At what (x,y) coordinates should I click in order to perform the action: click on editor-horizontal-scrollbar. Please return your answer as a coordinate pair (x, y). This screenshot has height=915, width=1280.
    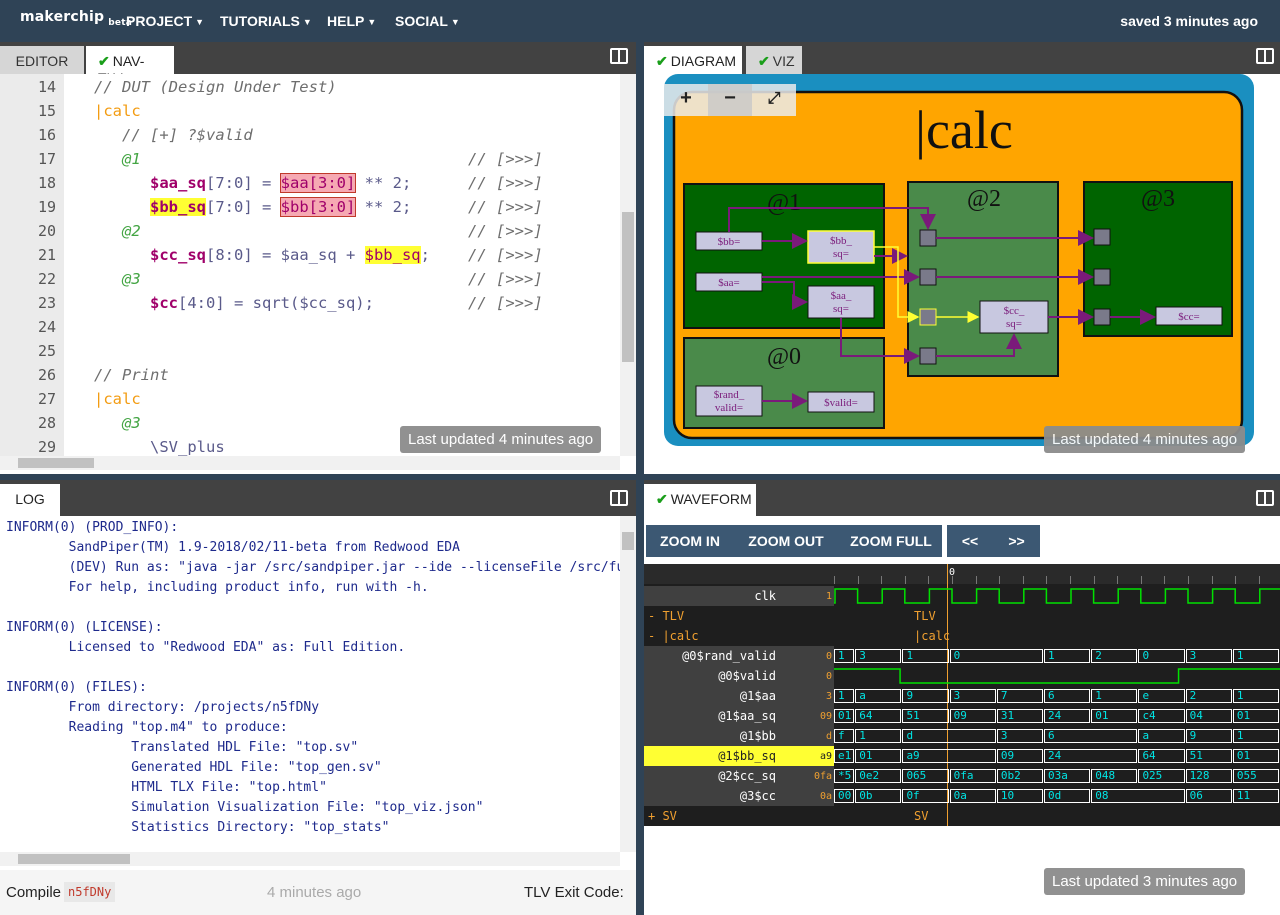
    Looking at the image, I should click on (310, 463).